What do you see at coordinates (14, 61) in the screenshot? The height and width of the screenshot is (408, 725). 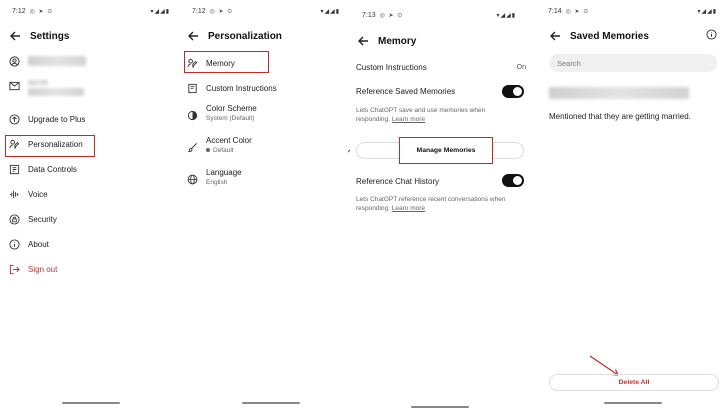 I see `account-icon` at bounding box center [14, 61].